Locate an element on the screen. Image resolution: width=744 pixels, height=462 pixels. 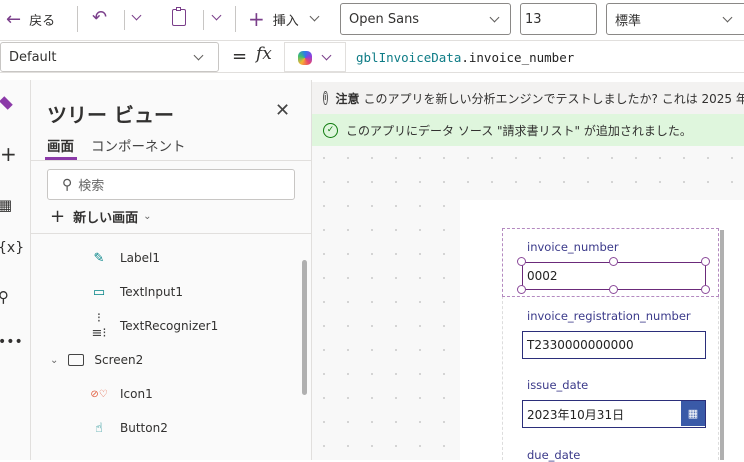
formula-property: .invoice_number is located at coordinates (518, 57).